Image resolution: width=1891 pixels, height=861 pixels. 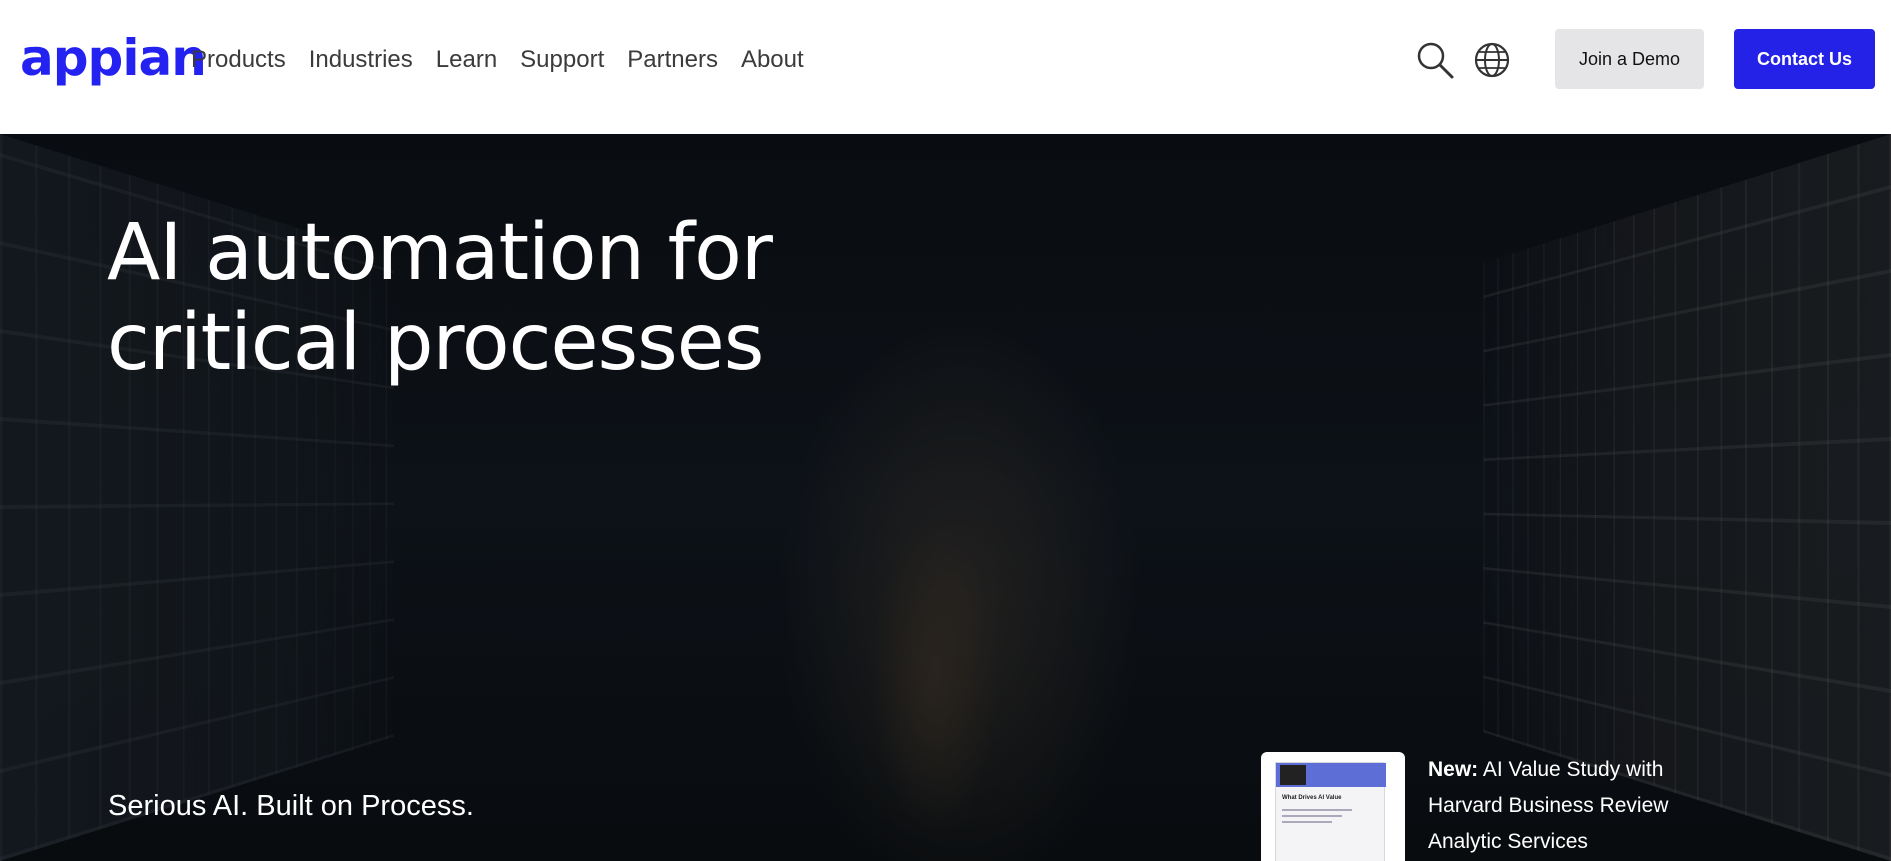 I want to click on promo-badge: New:, so click(x=1453, y=769).